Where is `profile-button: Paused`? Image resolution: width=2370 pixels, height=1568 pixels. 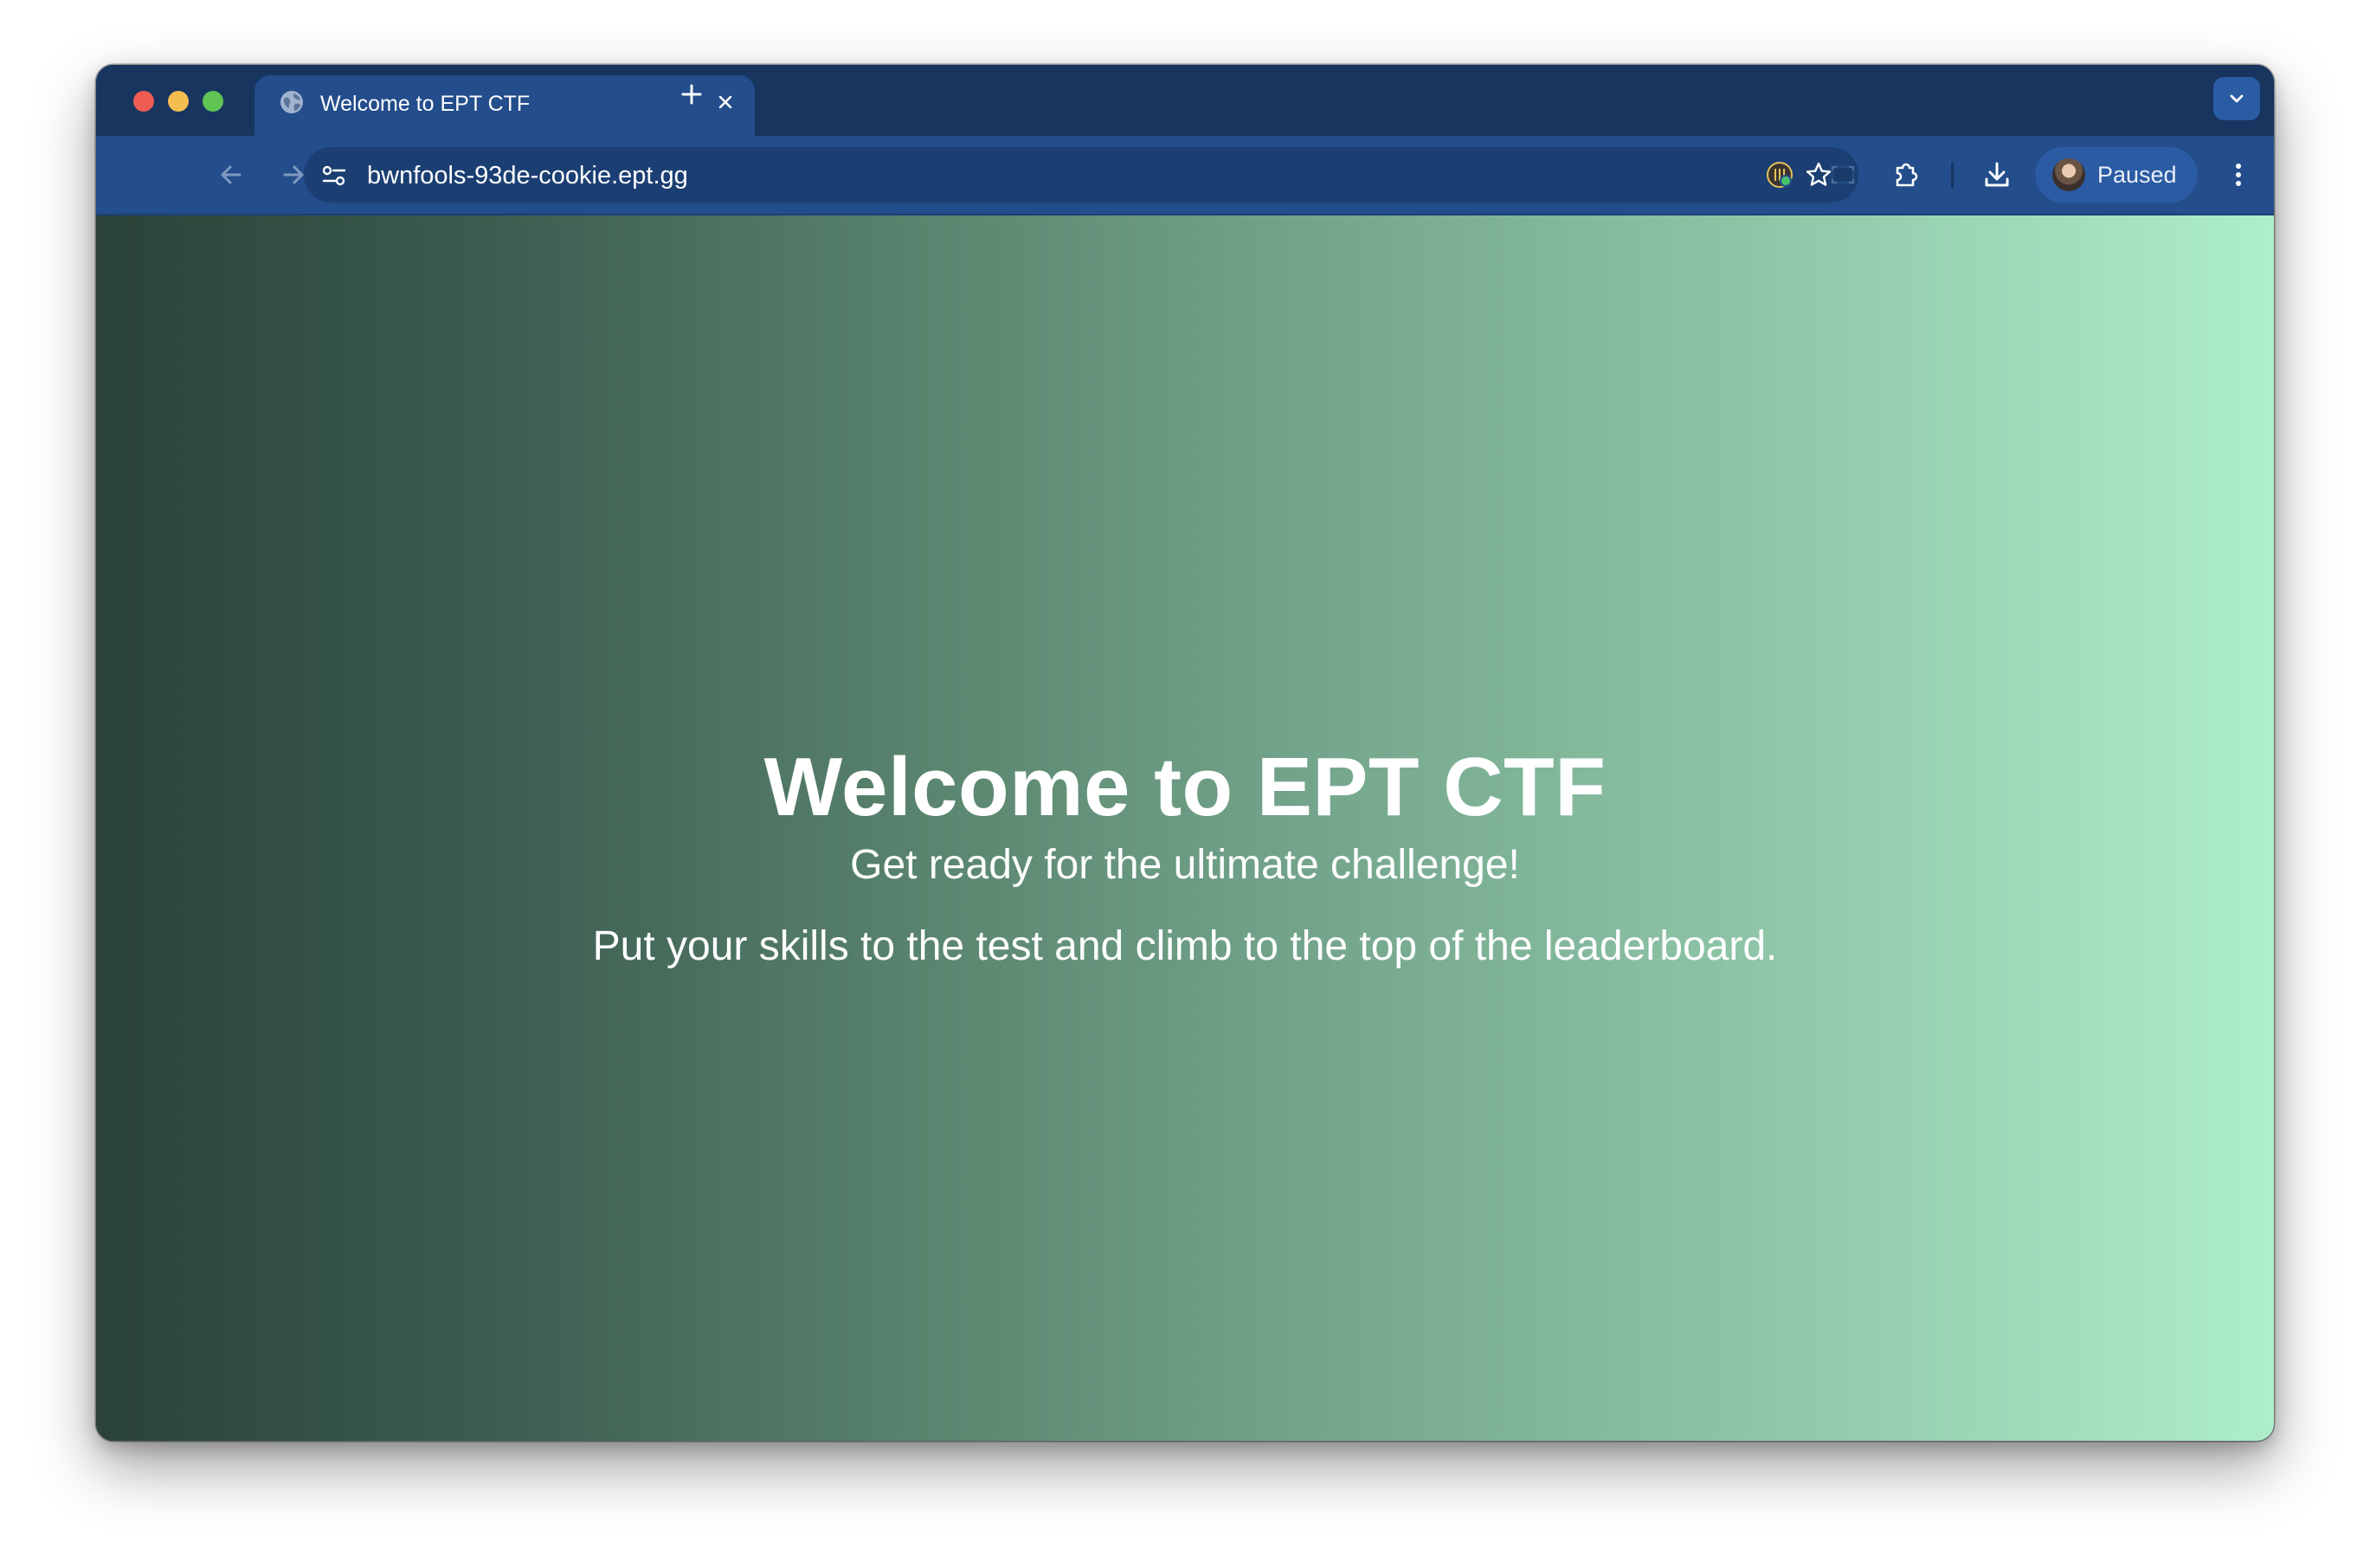
profile-button: Paused is located at coordinates (2116, 174).